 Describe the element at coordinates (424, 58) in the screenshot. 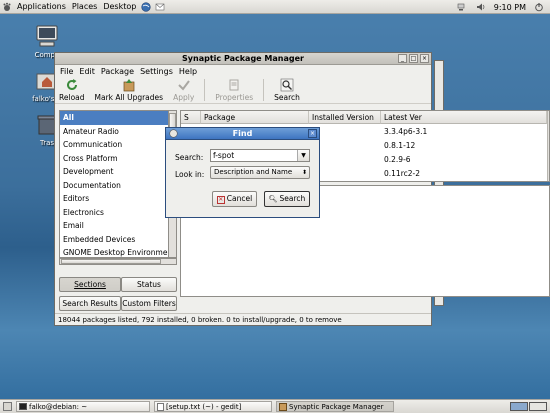

I see `close-button: ×` at that location.